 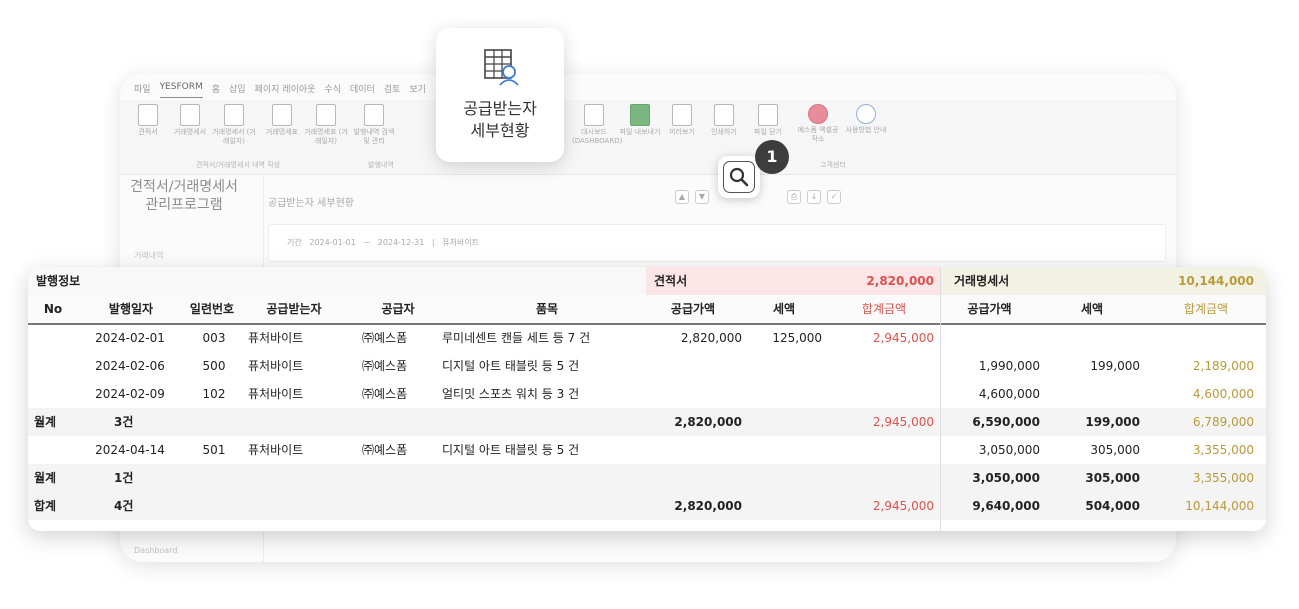 I want to click on column-header: 일련번호, so click(x=212, y=309).